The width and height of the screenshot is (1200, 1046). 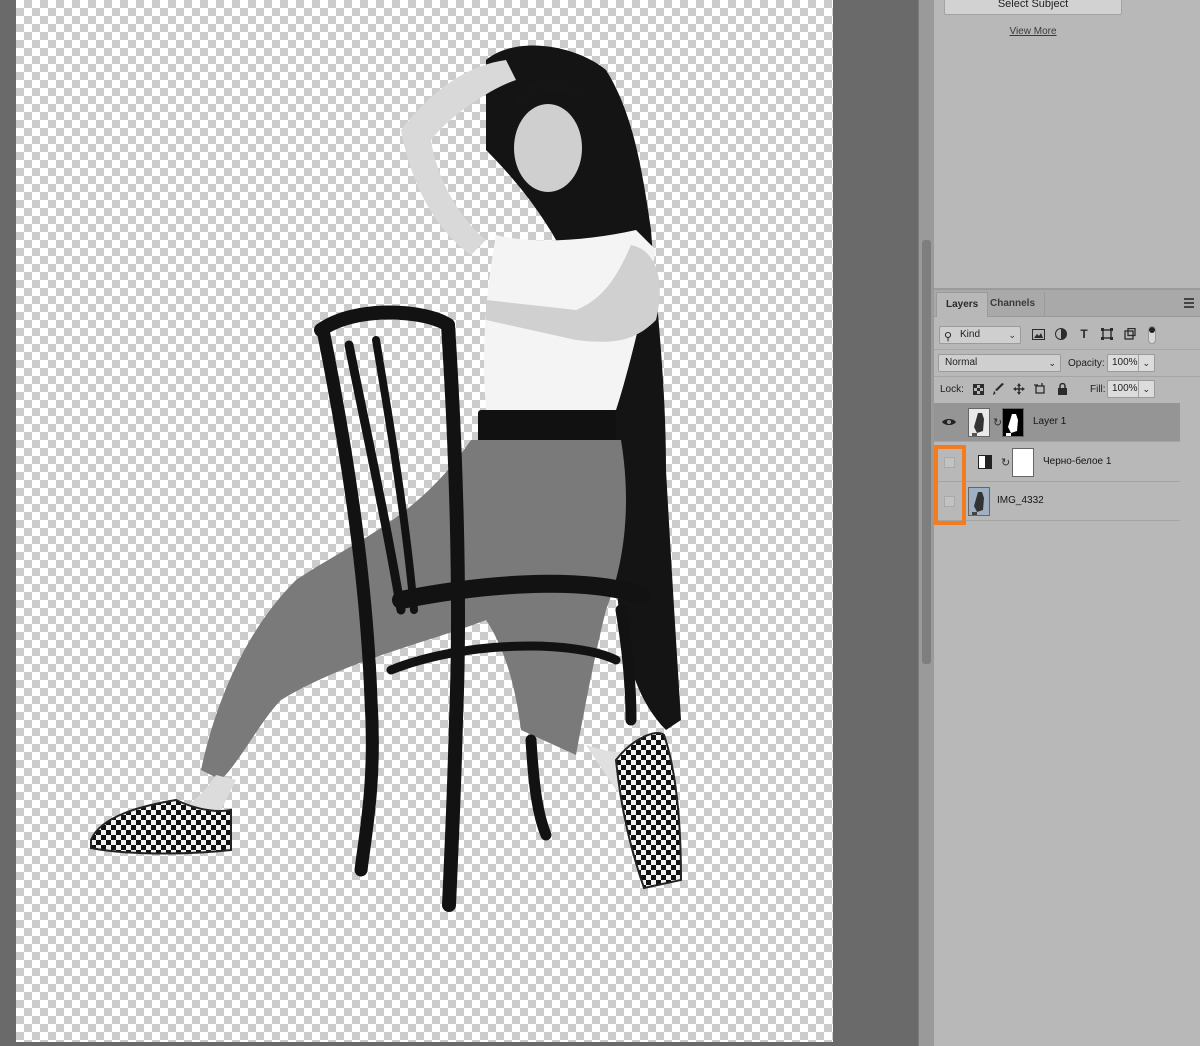 What do you see at coordinates (1033, 31) in the screenshot?
I see `view-more-link: View More` at bounding box center [1033, 31].